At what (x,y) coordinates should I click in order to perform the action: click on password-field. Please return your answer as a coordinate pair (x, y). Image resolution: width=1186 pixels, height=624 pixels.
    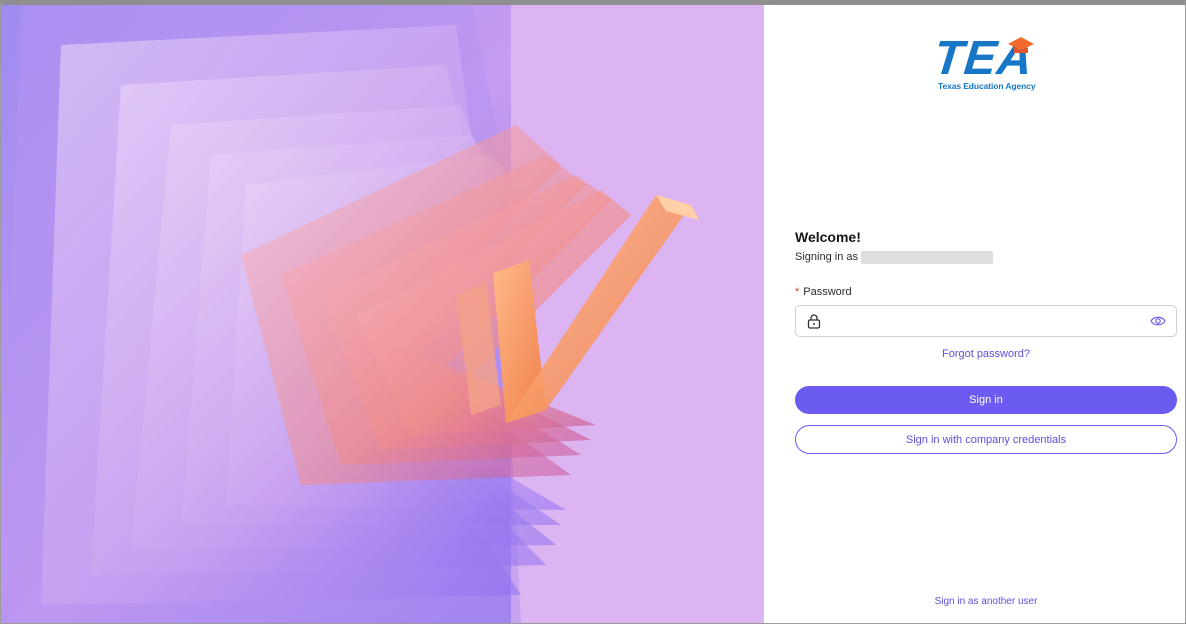
    Looking at the image, I should click on (986, 321).